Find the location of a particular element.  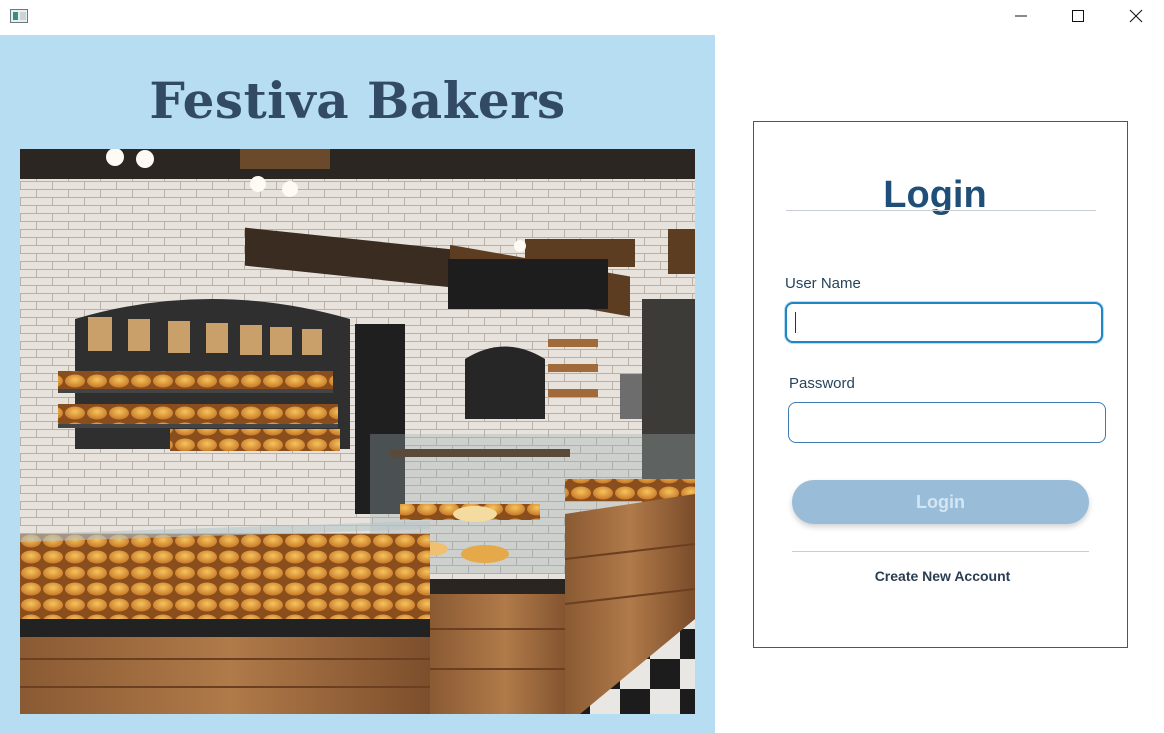

create-account-link: Create New Account is located at coordinates (942, 576).